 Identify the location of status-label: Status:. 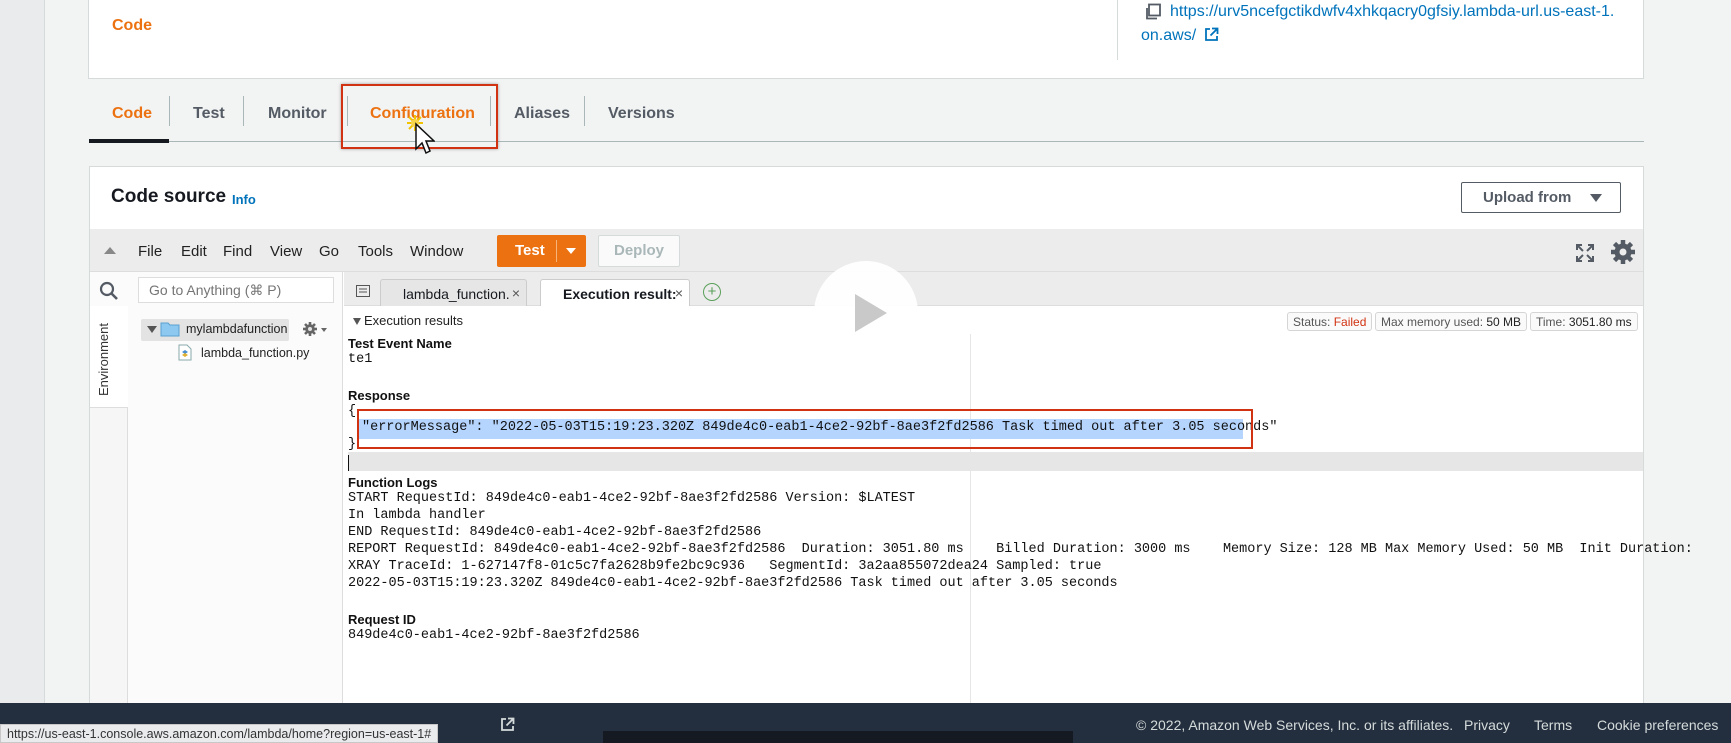
(1312, 322).